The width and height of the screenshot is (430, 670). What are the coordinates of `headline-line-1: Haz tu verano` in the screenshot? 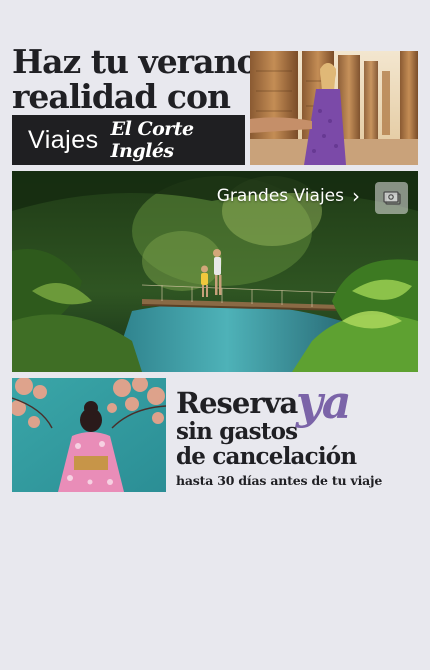 It's located at (135, 61).